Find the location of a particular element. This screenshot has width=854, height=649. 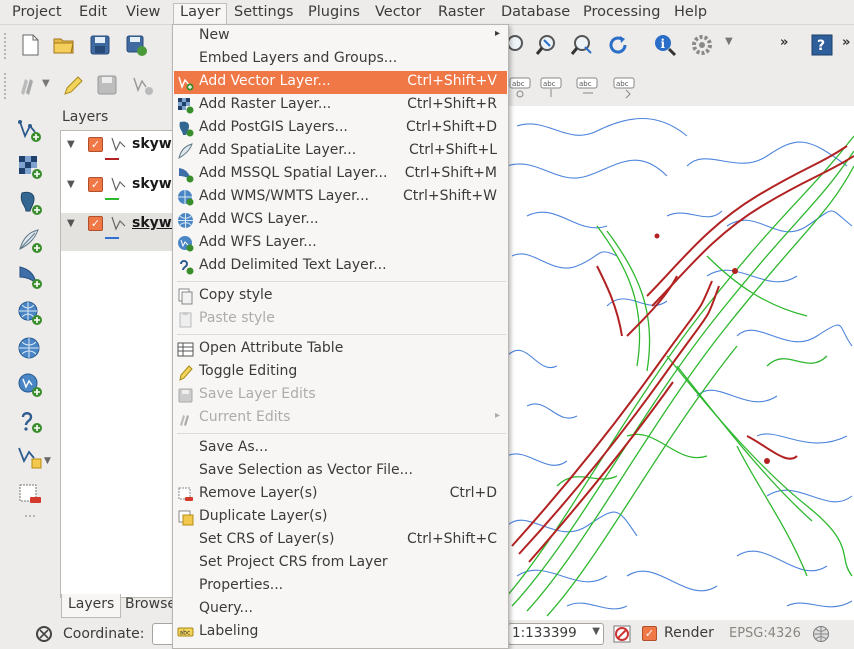

menu-settings: Settings is located at coordinates (263, 14).